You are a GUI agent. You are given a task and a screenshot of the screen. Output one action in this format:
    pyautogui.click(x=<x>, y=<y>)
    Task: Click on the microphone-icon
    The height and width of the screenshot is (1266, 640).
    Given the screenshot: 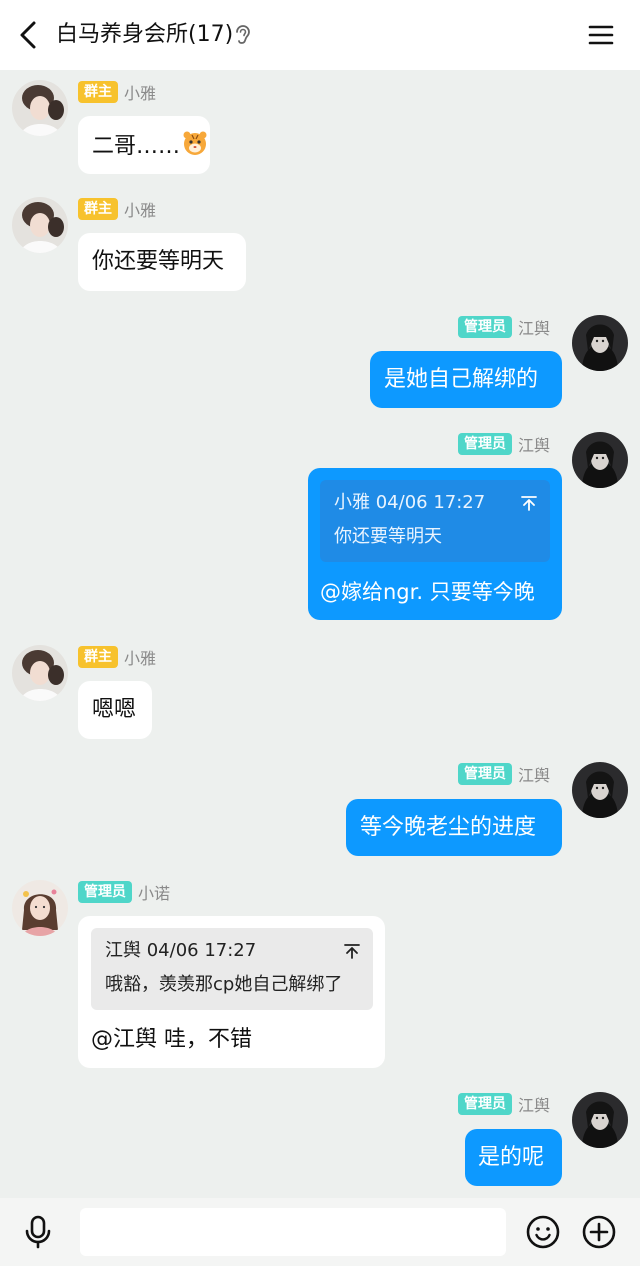 What is the action you would take?
    pyautogui.click(x=38, y=1232)
    